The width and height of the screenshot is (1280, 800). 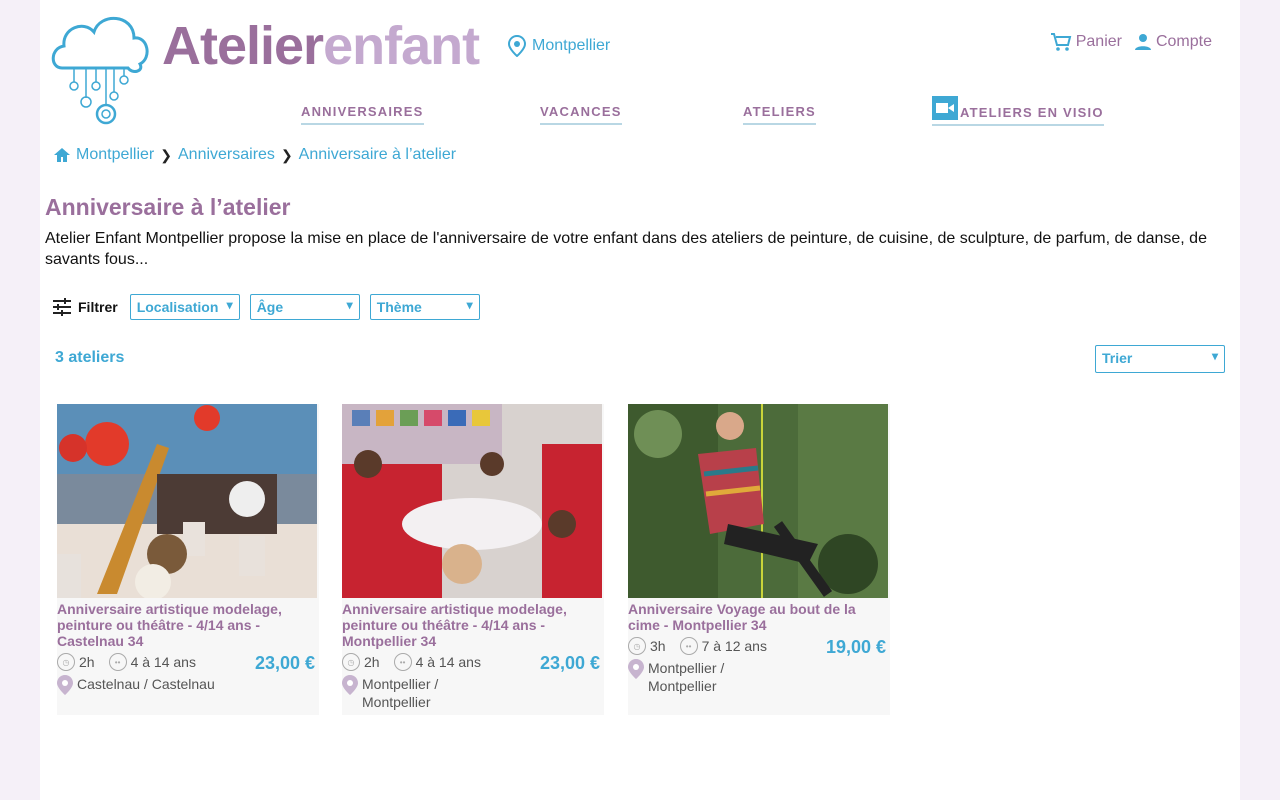 I want to click on user-icon, so click(x=1142, y=42).